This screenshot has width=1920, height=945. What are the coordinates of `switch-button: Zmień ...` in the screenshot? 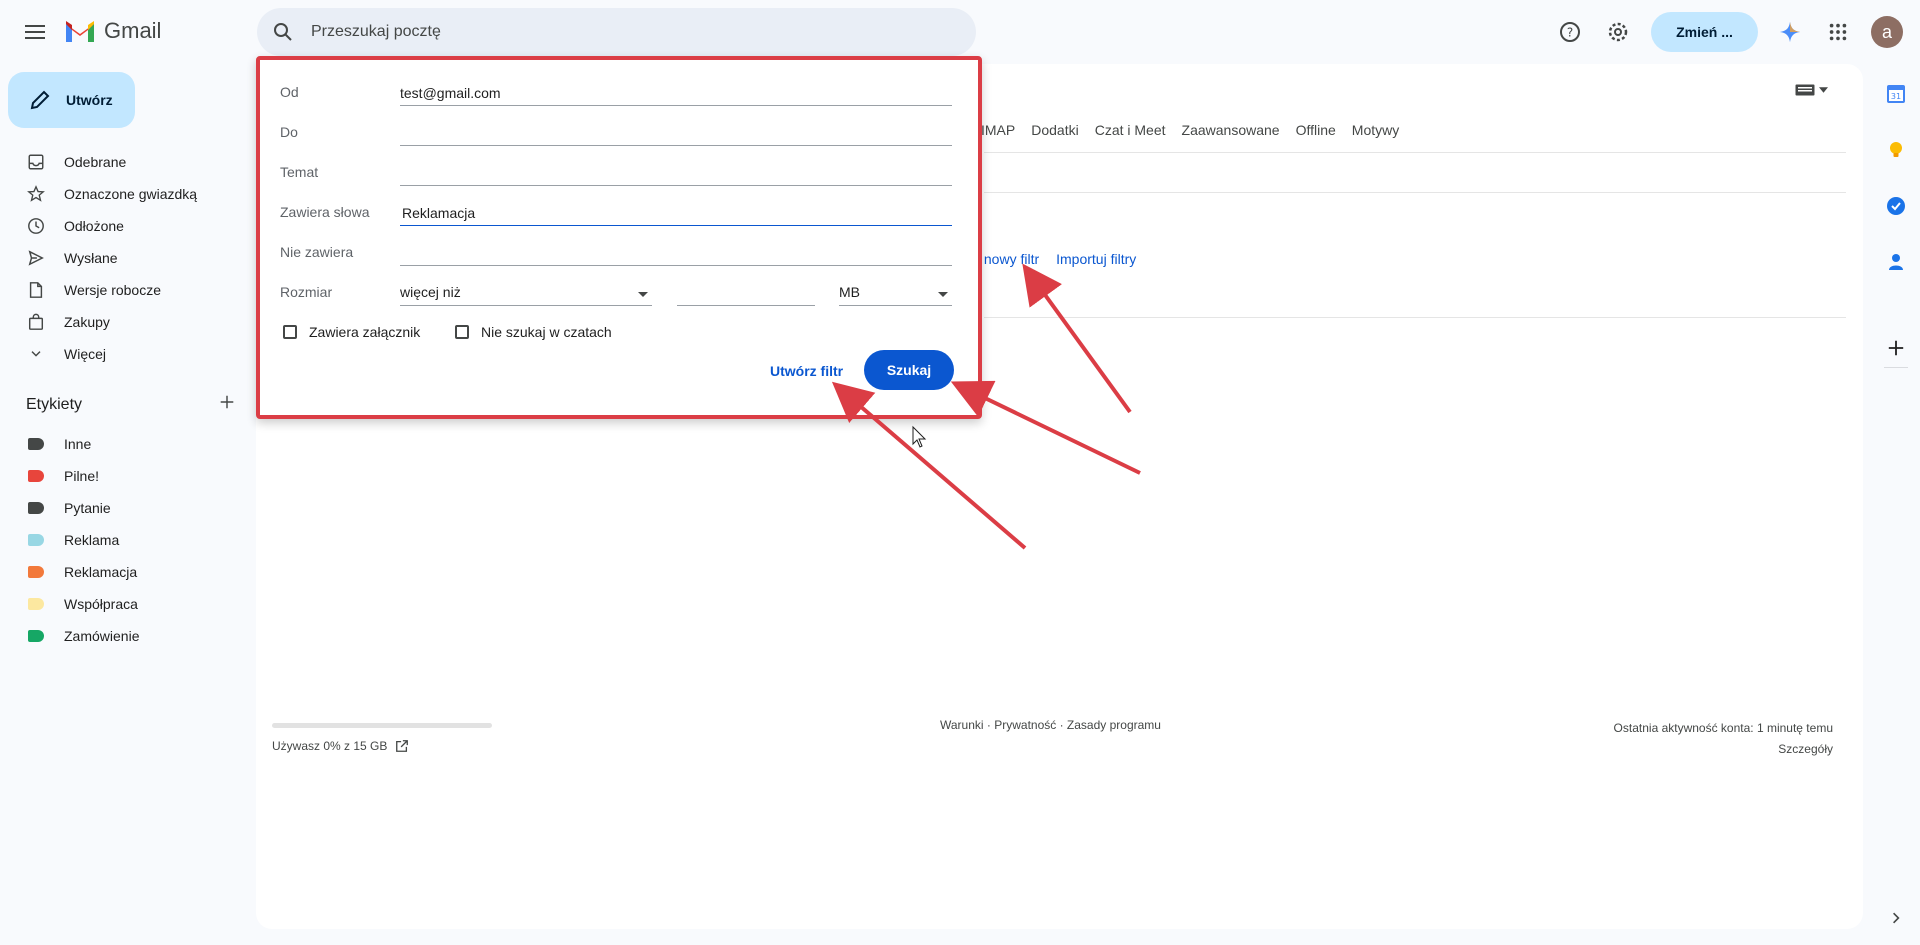 It's located at (1704, 32).